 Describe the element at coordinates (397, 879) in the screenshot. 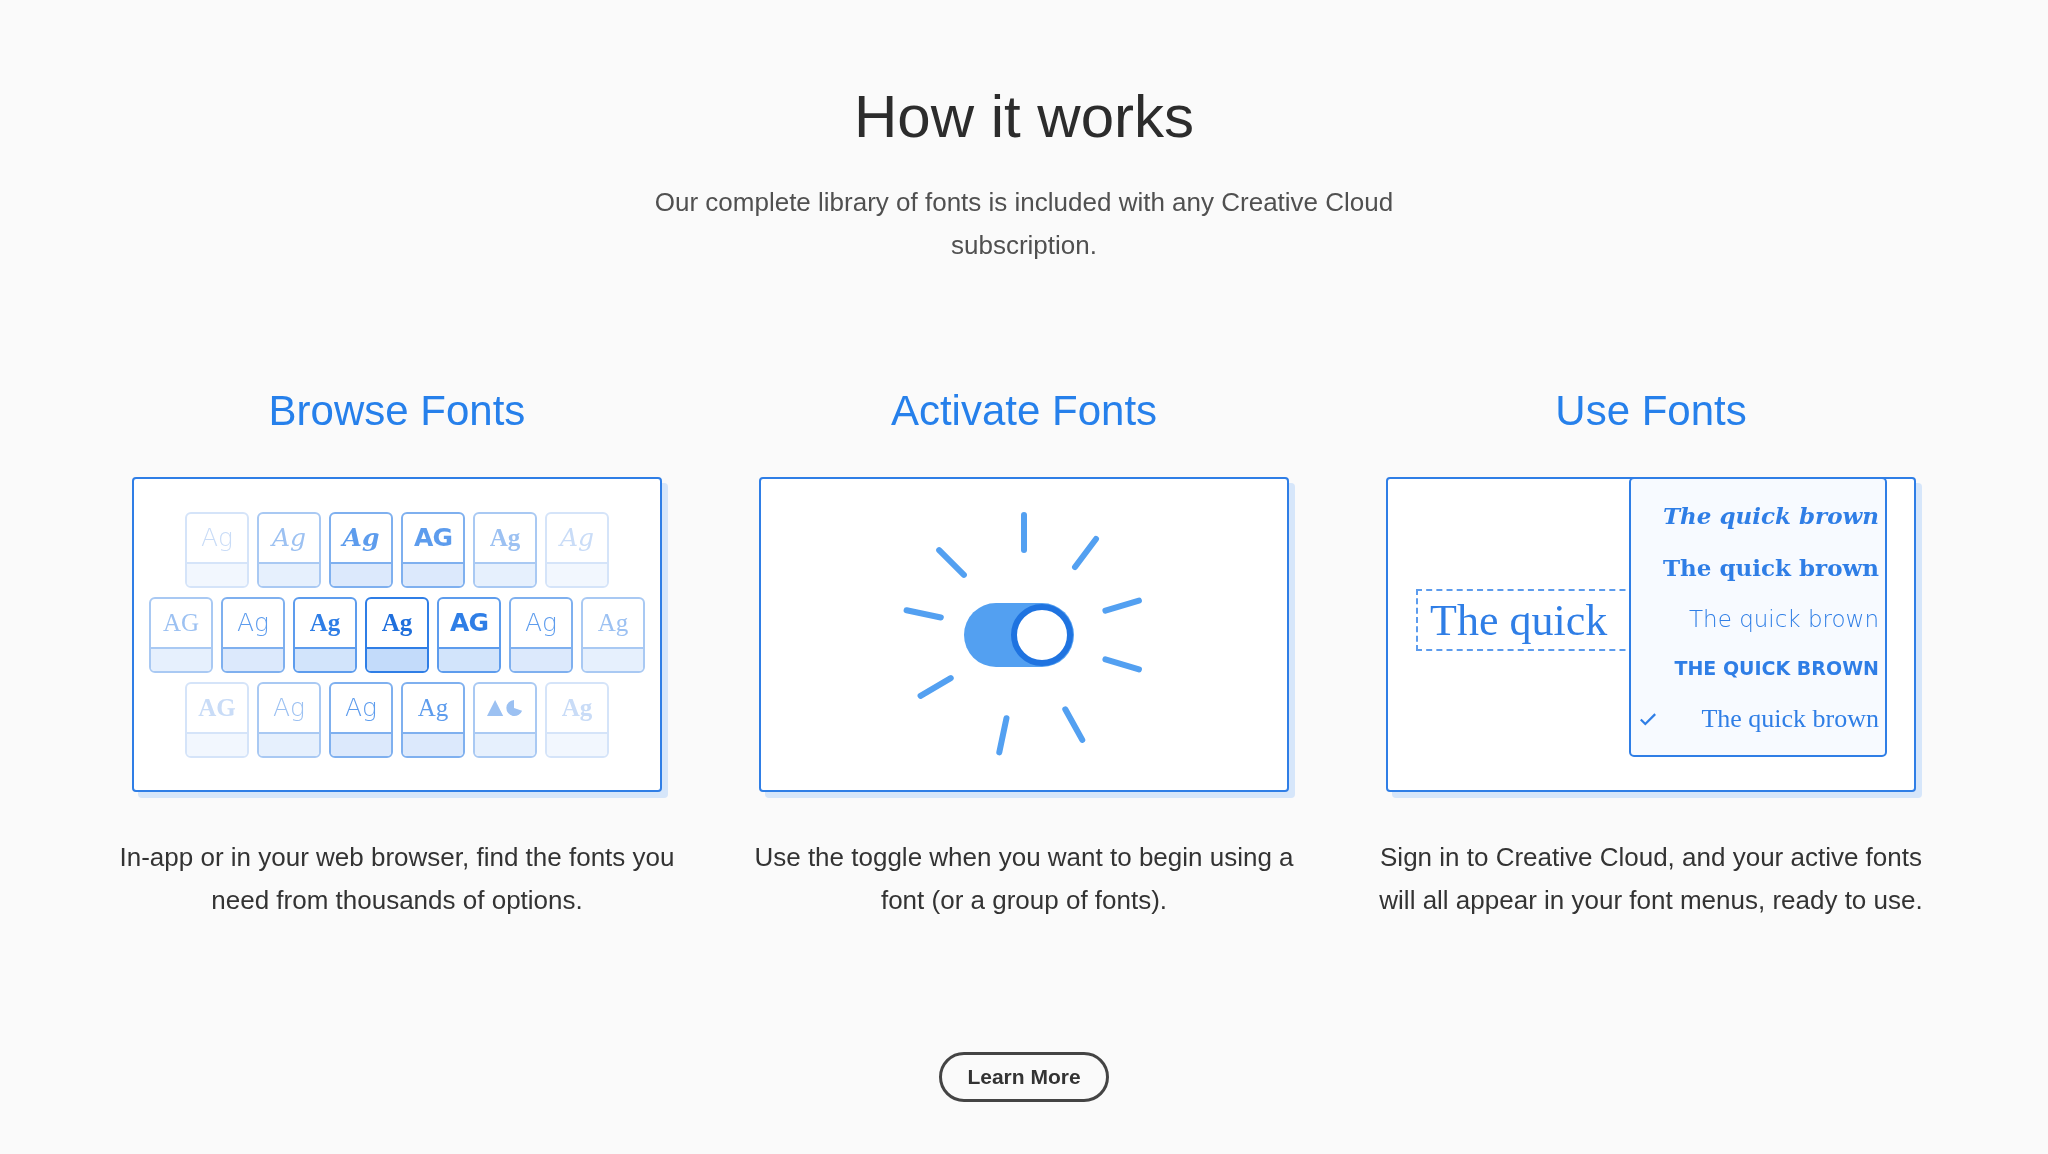

I see `step-description: In-app or in your web browser, find the fonts you need from thousands of options.` at that location.